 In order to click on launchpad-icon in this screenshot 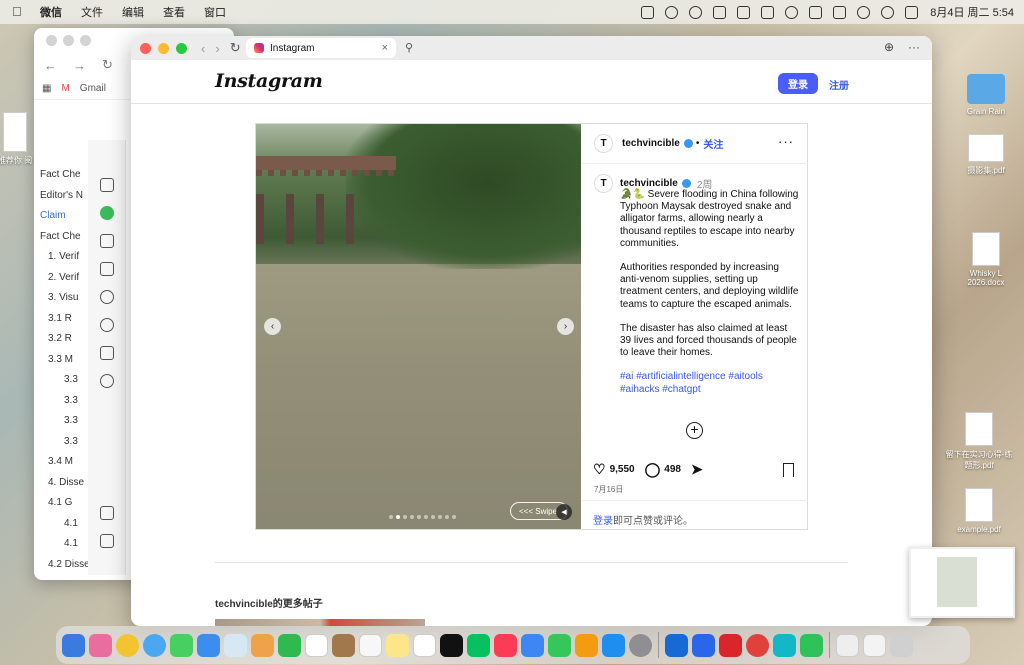, I will do `click(100, 645)`.